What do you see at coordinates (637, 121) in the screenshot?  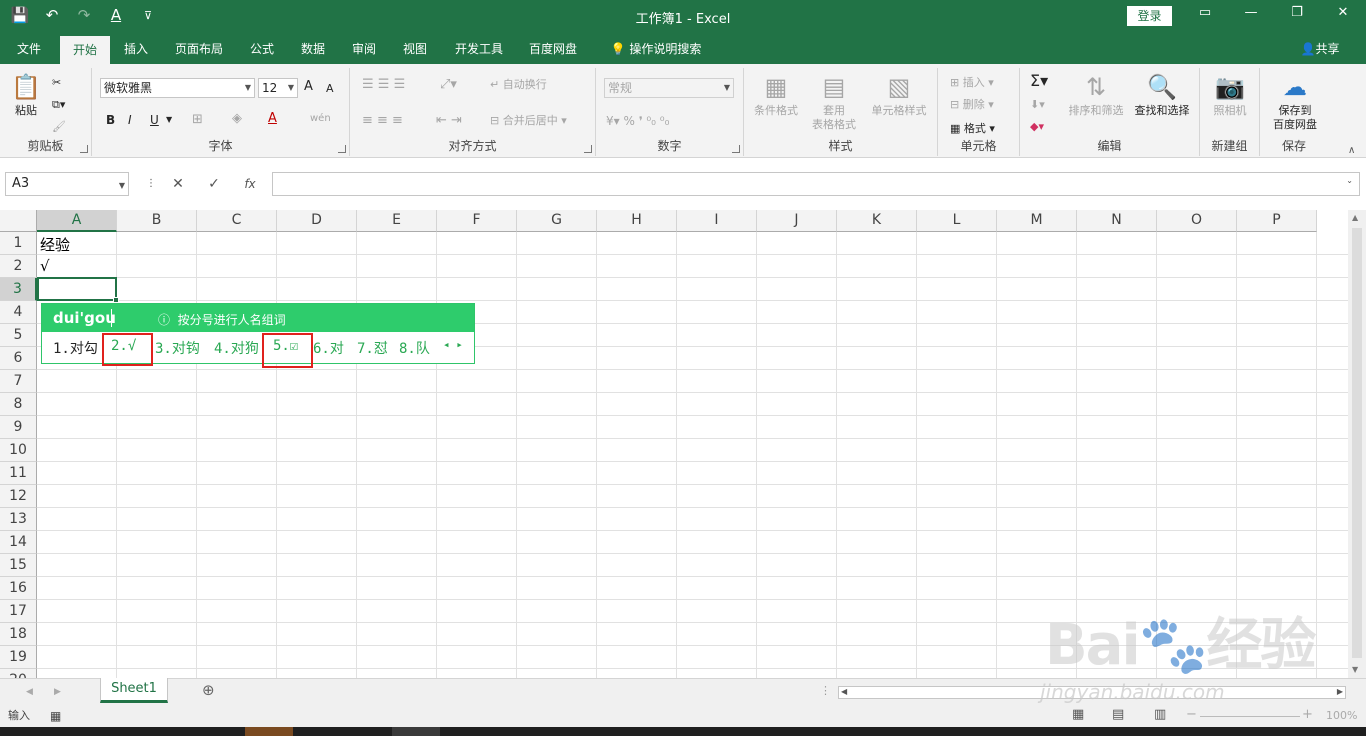 I see `currency-icon: ¥▾ % ❜ ⁰₀ ⁰₀` at bounding box center [637, 121].